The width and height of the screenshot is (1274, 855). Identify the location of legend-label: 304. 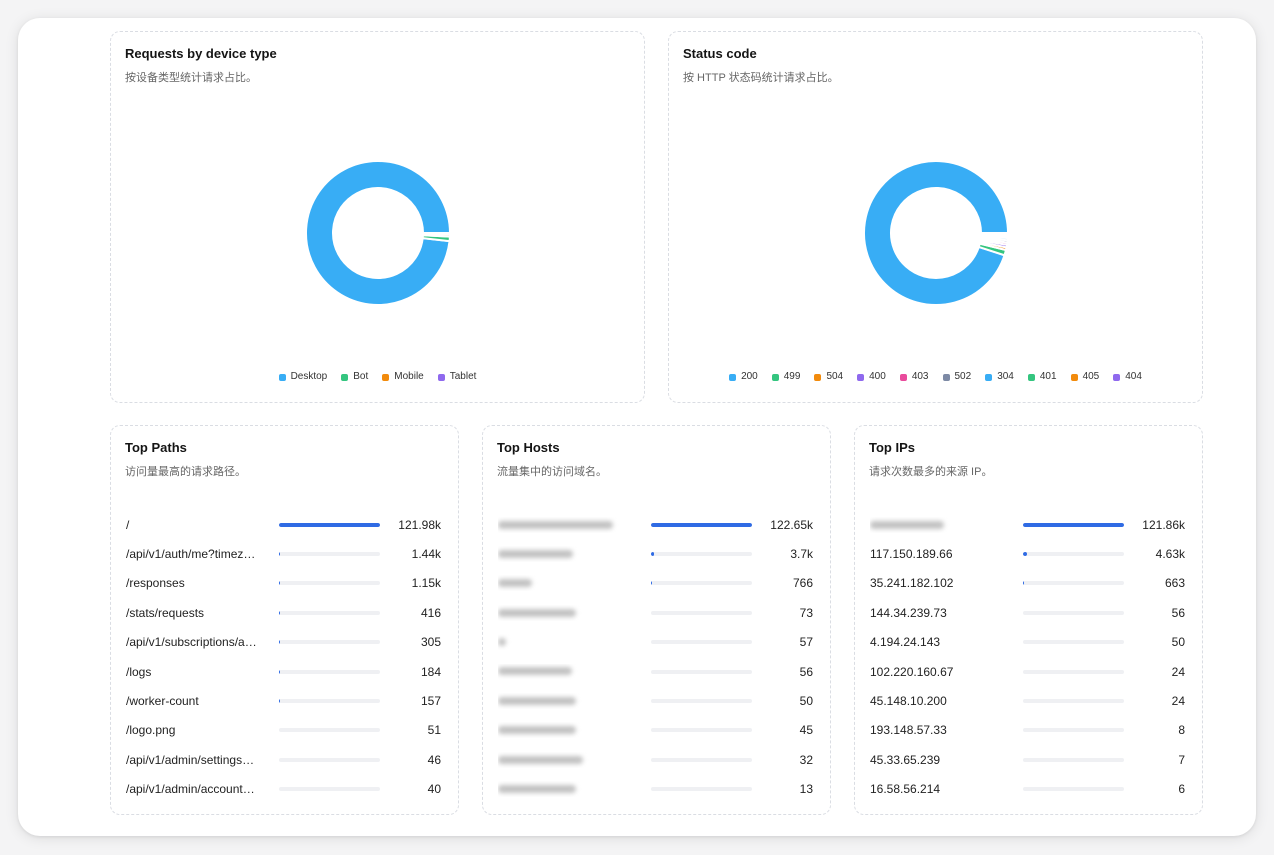
(1005, 376).